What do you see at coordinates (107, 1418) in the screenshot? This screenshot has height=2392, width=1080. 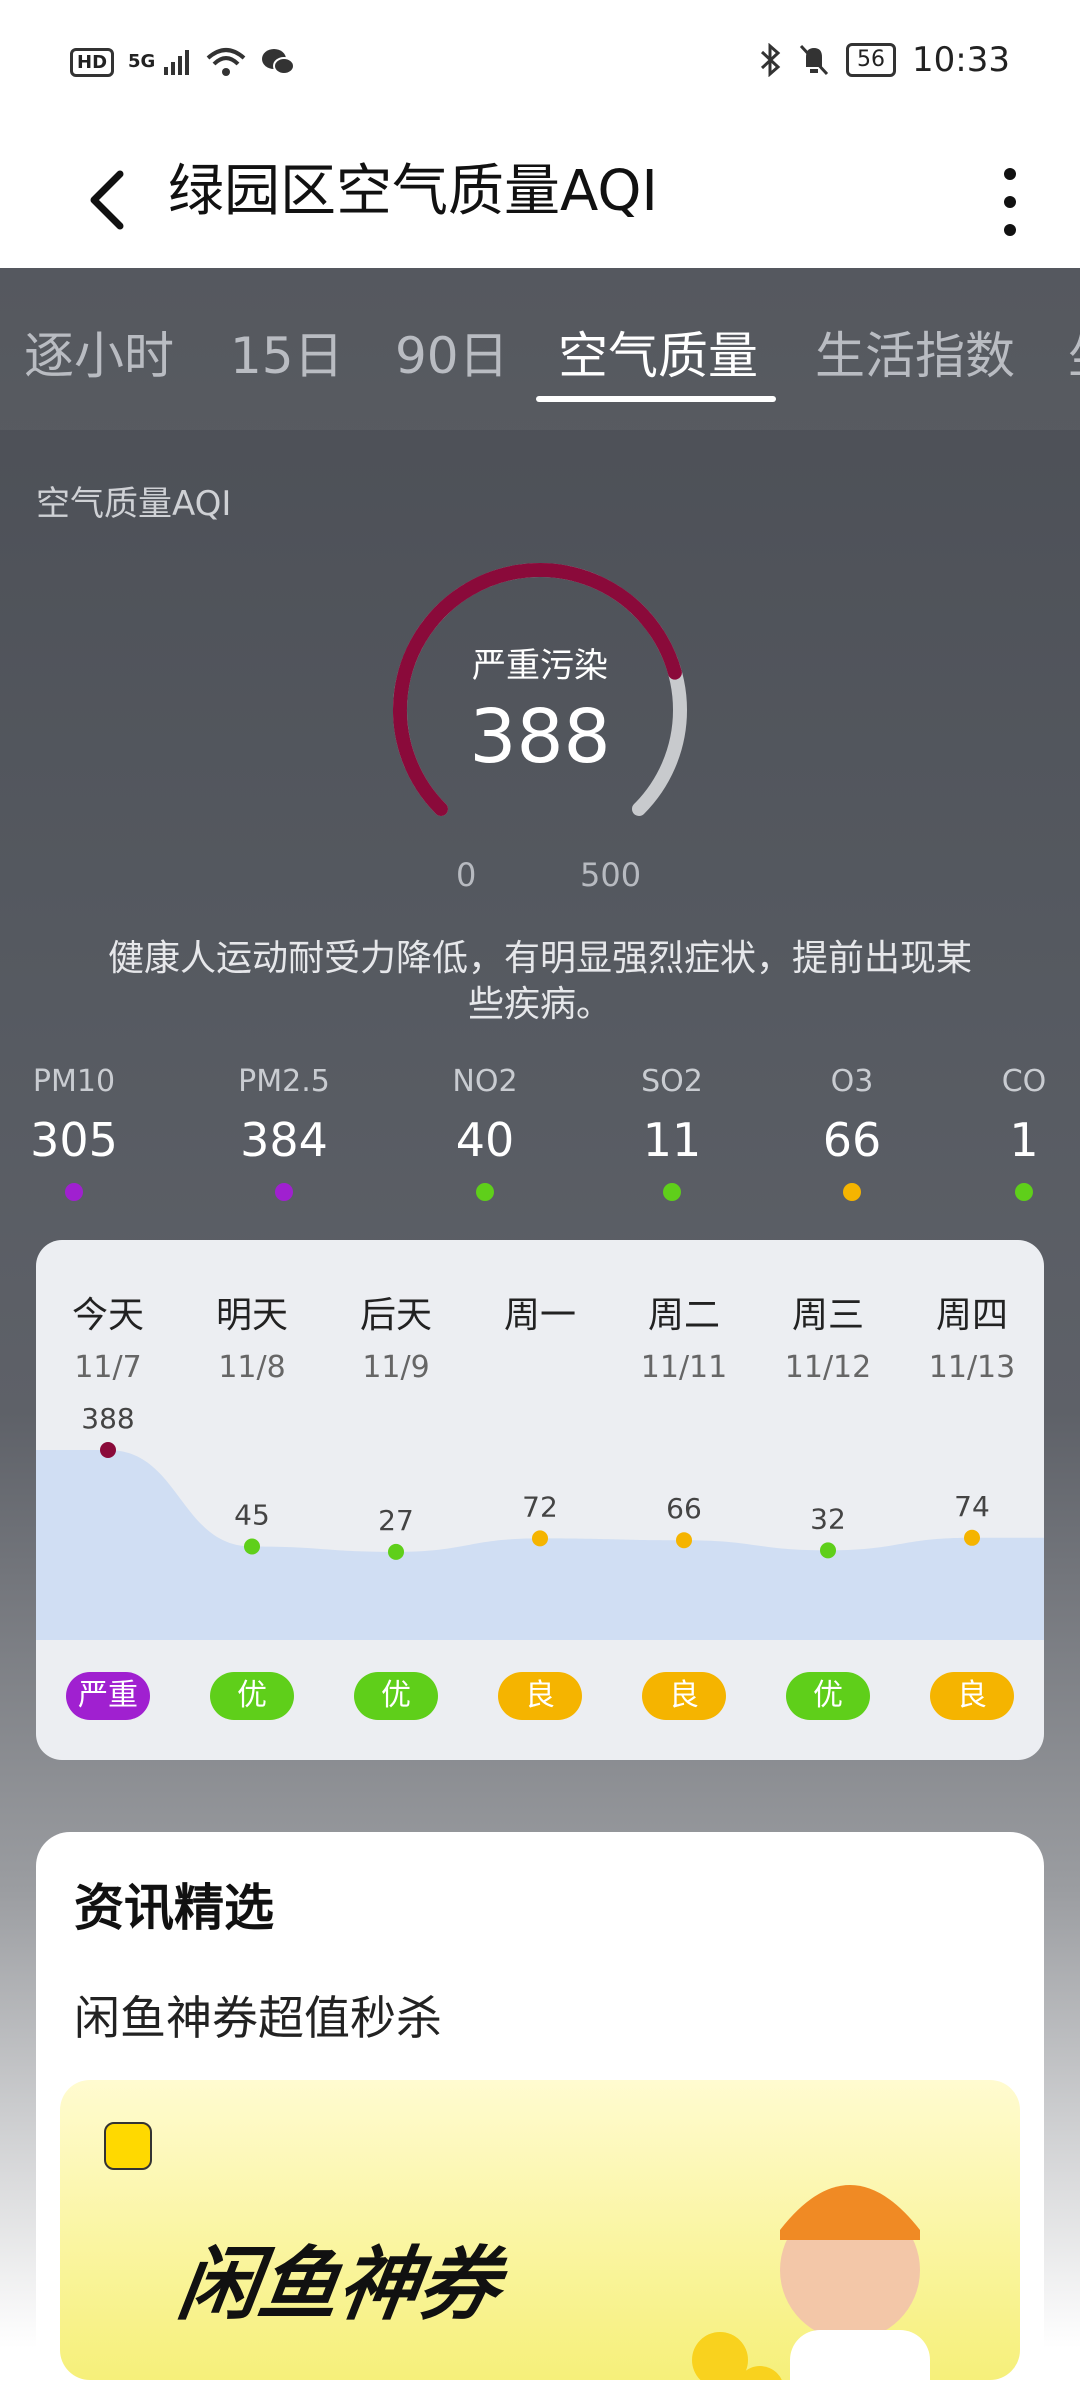 I see `forecast-value-label: 388` at bounding box center [107, 1418].